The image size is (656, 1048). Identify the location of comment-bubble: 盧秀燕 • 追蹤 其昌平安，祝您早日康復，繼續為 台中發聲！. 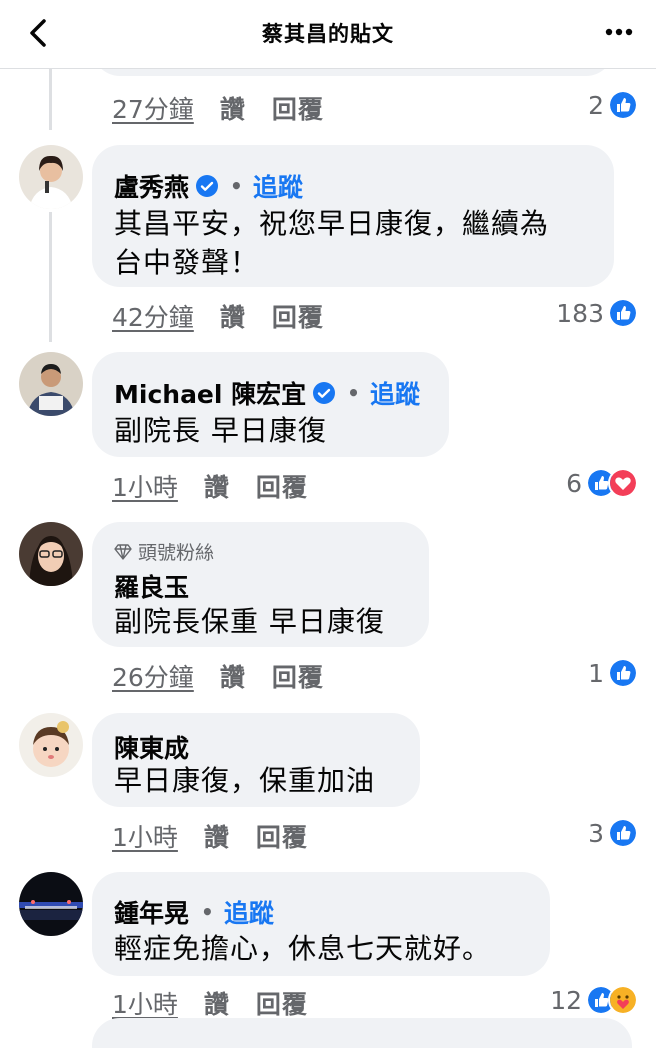
(353, 216).